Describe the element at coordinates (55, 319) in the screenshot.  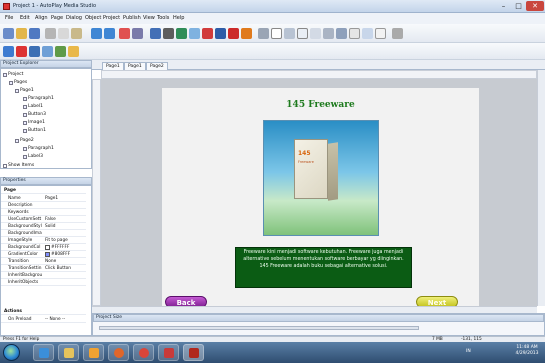
I see `prop-value: -- None --` at that location.